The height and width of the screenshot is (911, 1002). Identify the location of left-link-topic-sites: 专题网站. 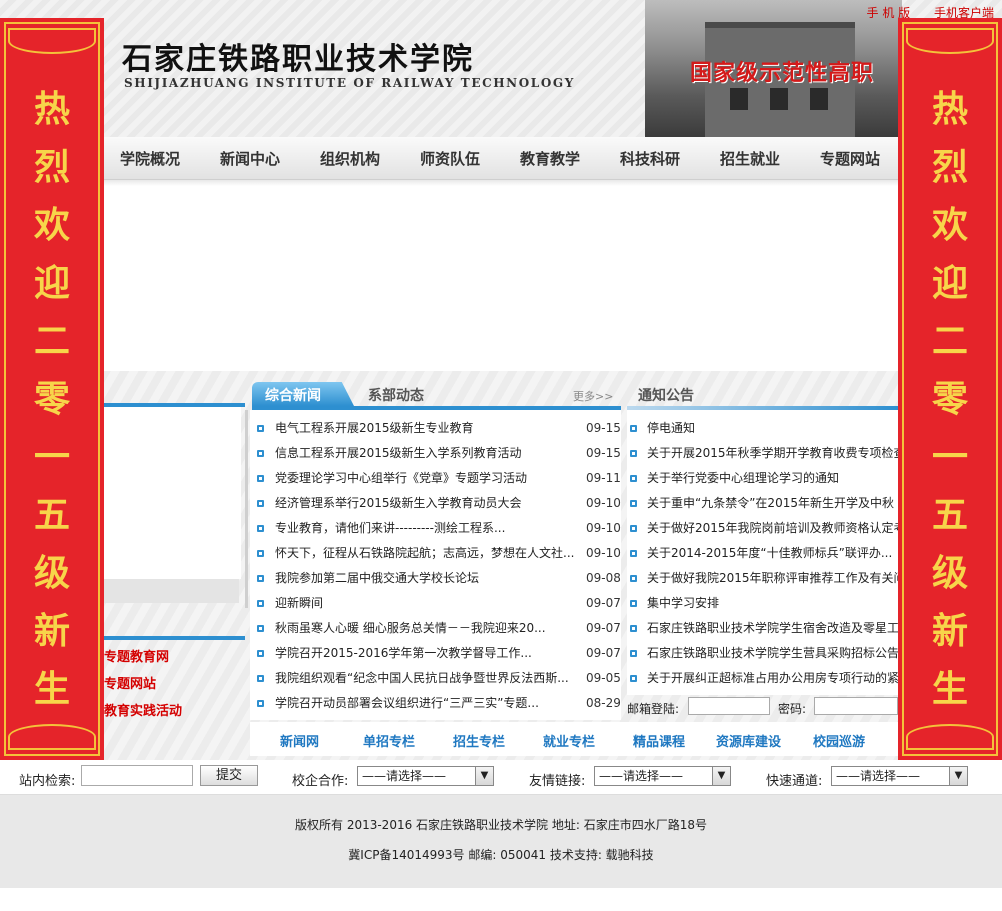
(130, 682).